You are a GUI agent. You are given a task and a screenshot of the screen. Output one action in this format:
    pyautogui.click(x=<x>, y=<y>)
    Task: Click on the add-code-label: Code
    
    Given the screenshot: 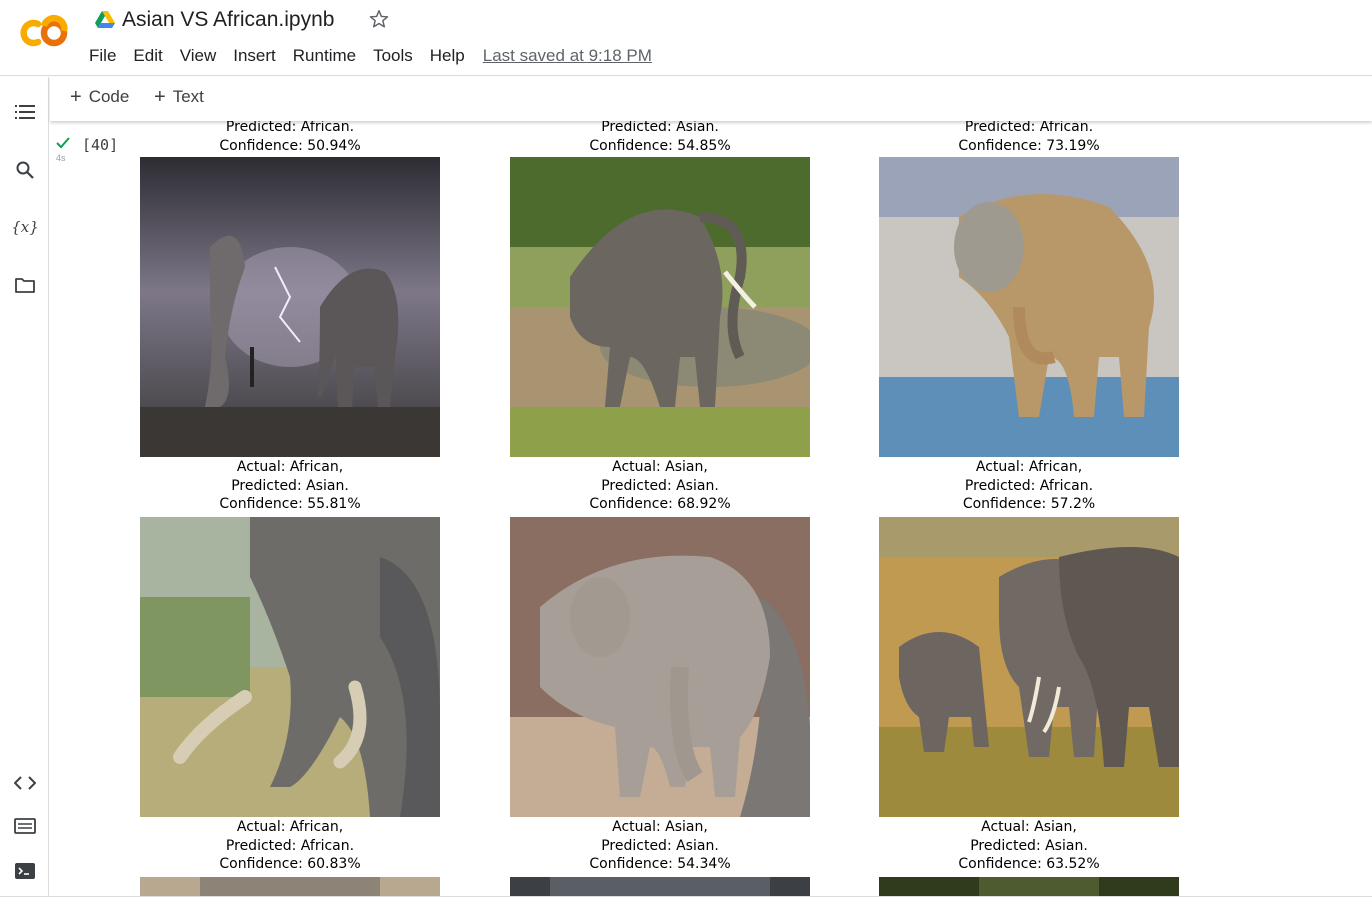 What is the action you would take?
    pyautogui.click(x=109, y=96)
    